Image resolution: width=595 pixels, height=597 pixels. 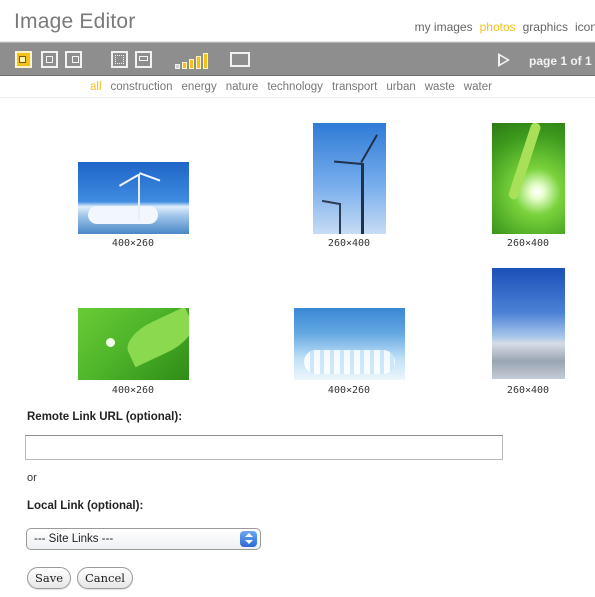 I want to click on size-3-icon, so click(x=191, y=64).